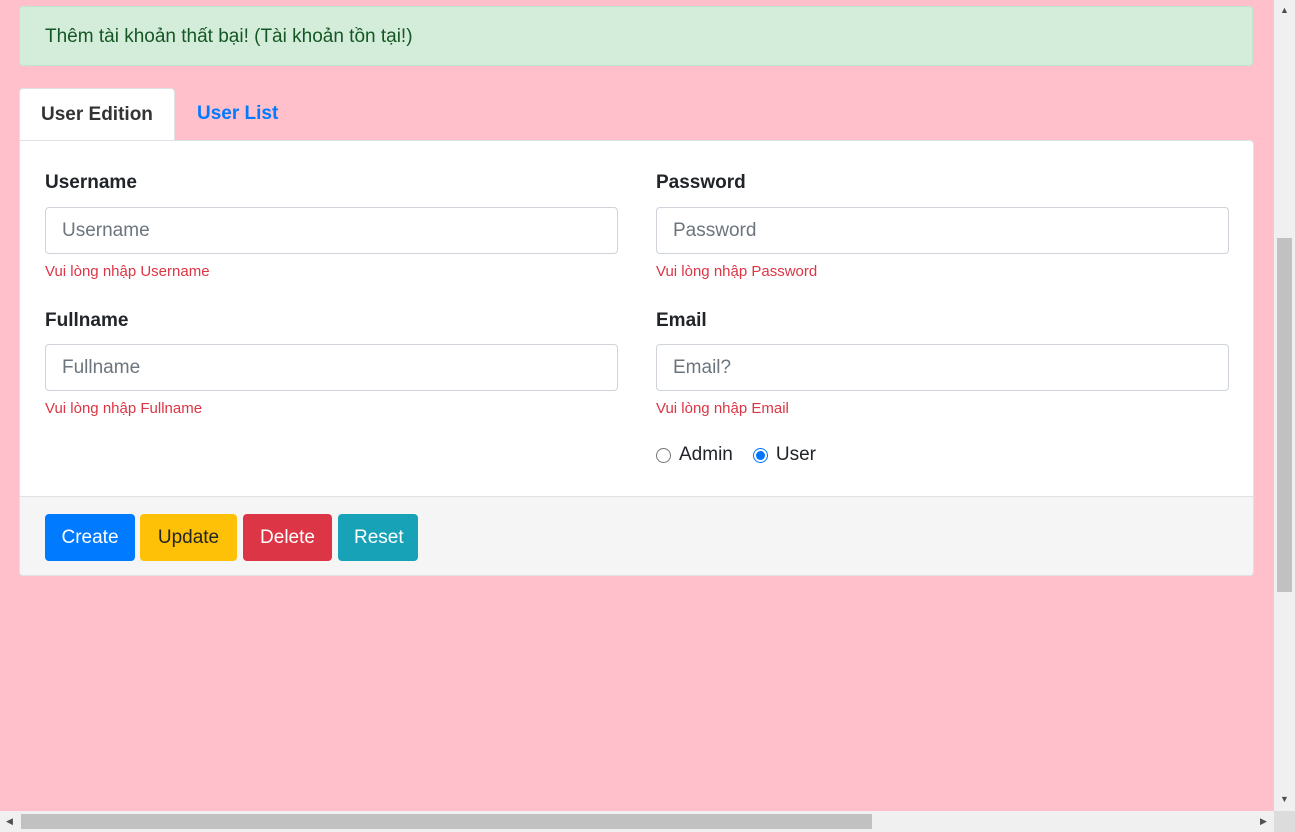 This screenshot has width=1295, height=832. Describe the element at coordinates (1263, 821) in the screenshot. I see `scroll-right-icon: ▶` at that location.